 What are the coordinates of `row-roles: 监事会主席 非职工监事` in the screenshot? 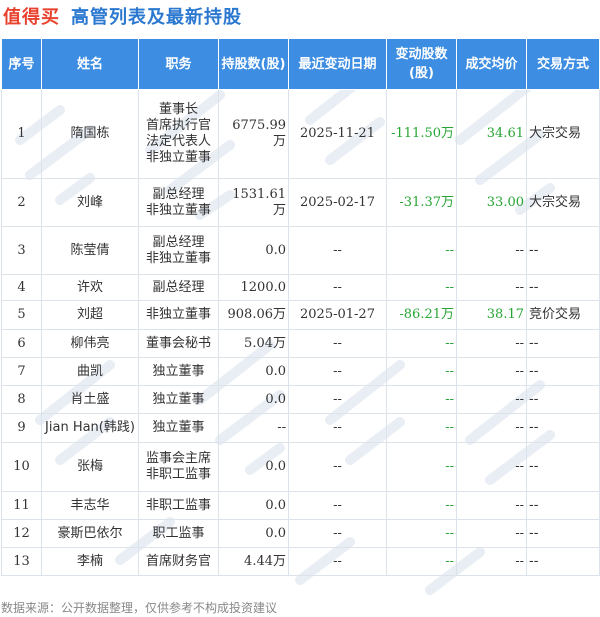 It's located at (178, 467).